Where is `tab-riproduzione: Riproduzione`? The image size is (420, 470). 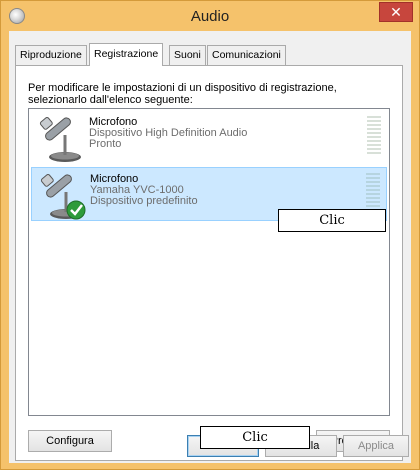
tab-riproduzione: Riproduzione is located at coordinates (51, 55).